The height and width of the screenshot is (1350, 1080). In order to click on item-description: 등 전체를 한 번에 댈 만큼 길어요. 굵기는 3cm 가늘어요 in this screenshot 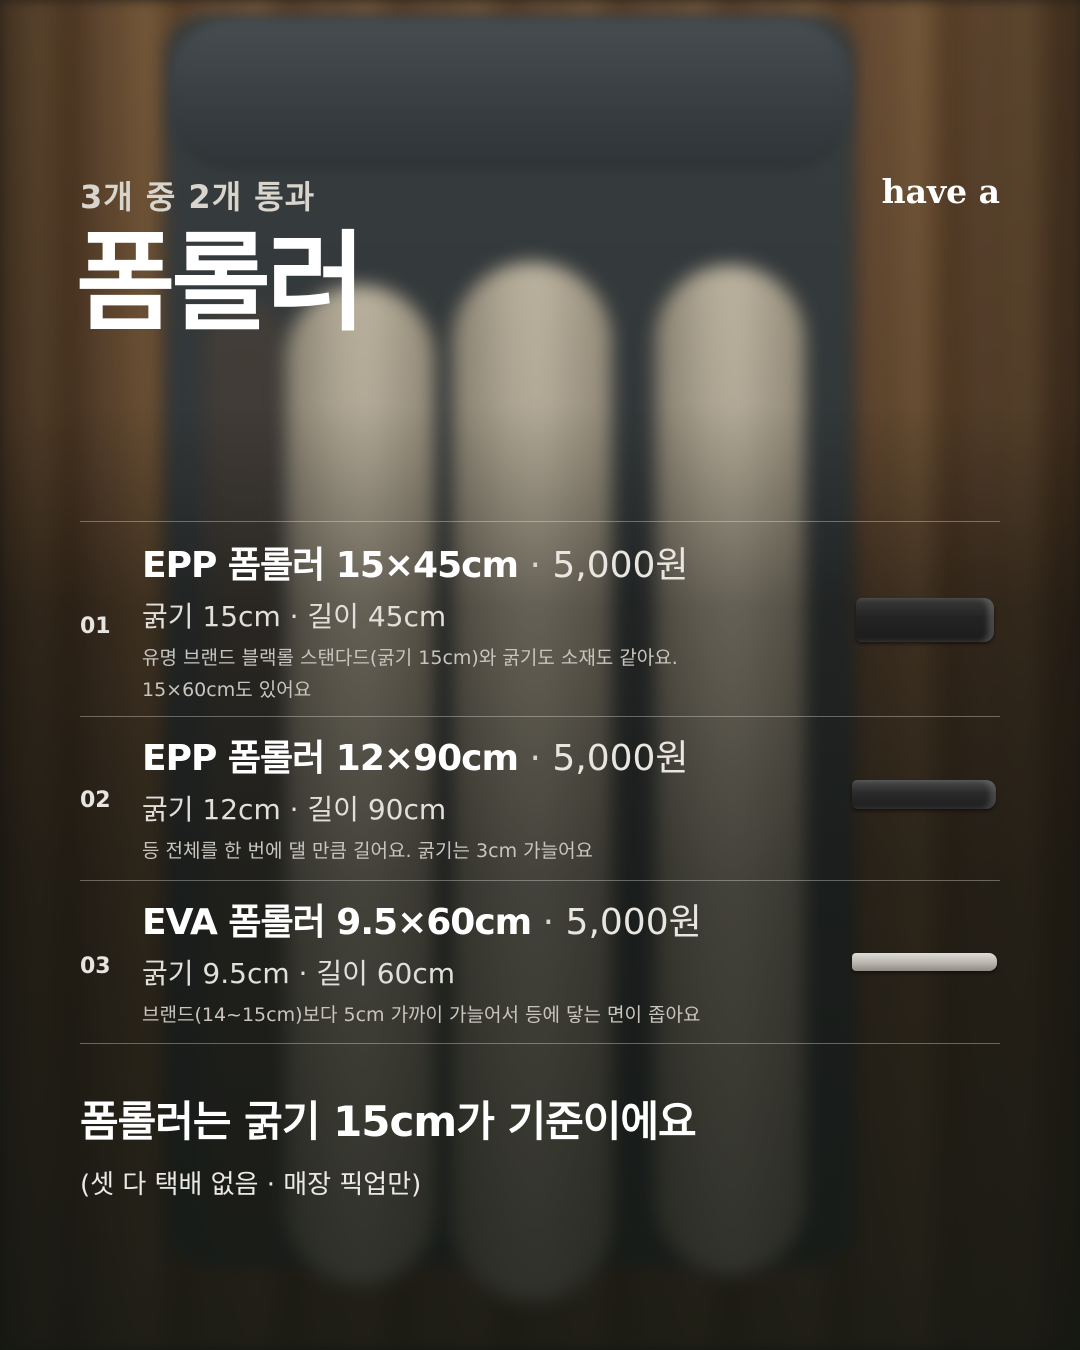, I will do `click(415, 851)`.